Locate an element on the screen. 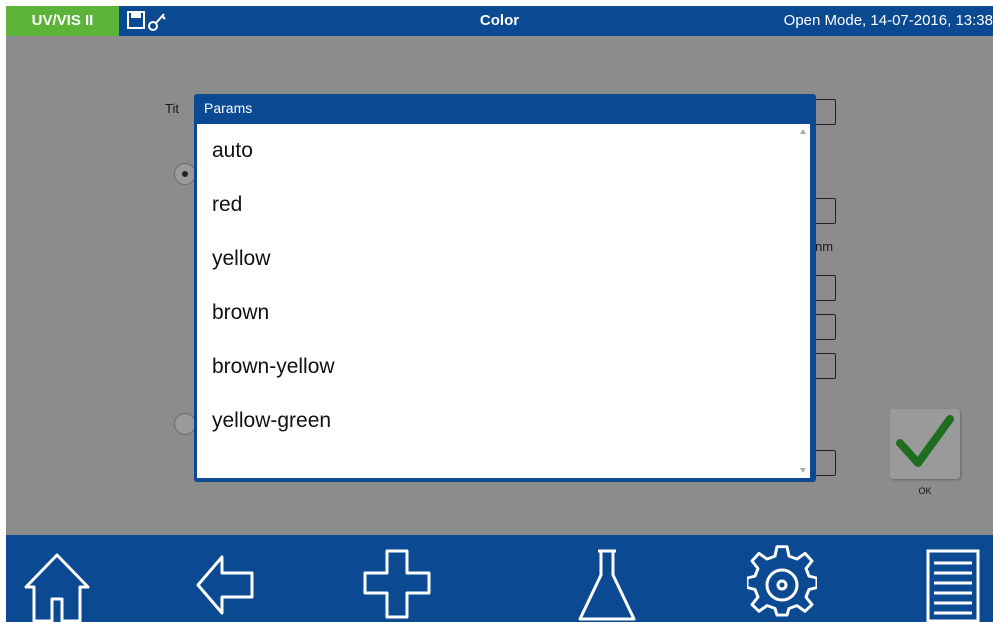  bottom-nav is located at coordinates (499, 578).